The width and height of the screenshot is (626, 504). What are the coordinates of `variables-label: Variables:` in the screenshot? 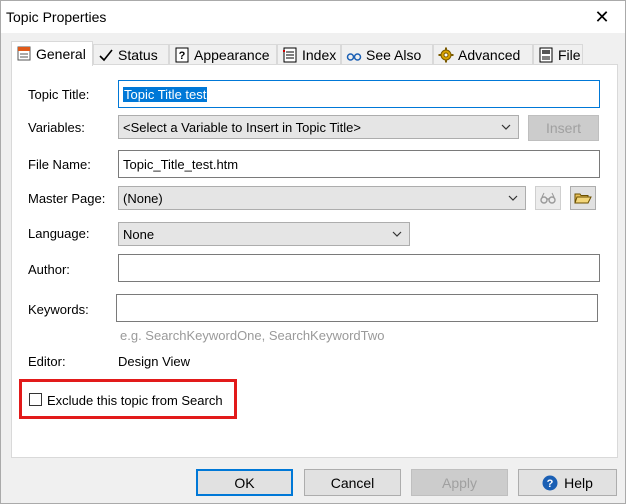 It's located at (56, 127).